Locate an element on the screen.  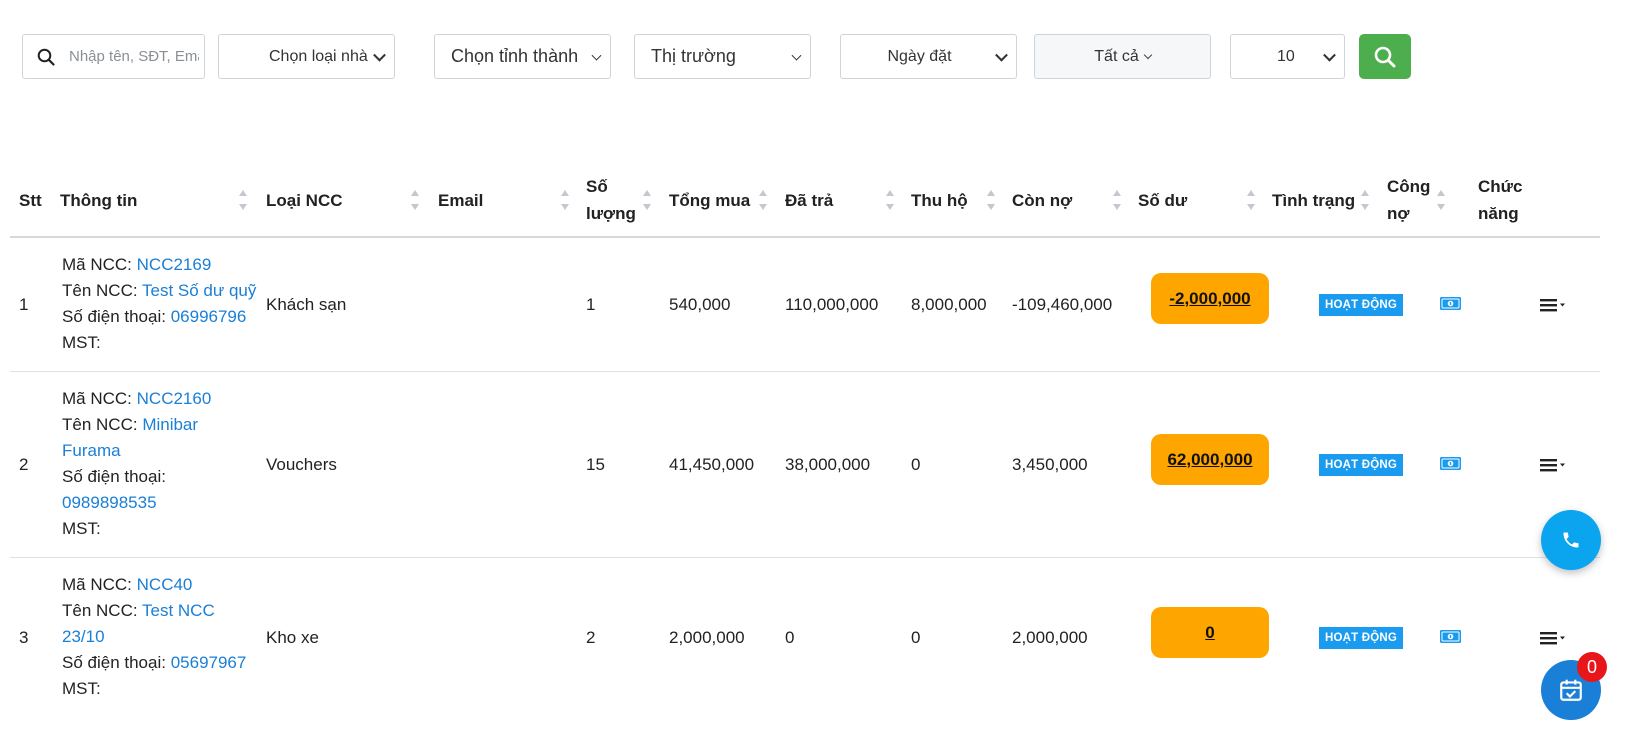
province-select: Chọn tỉnh thành is located at coordinates (522, 56).